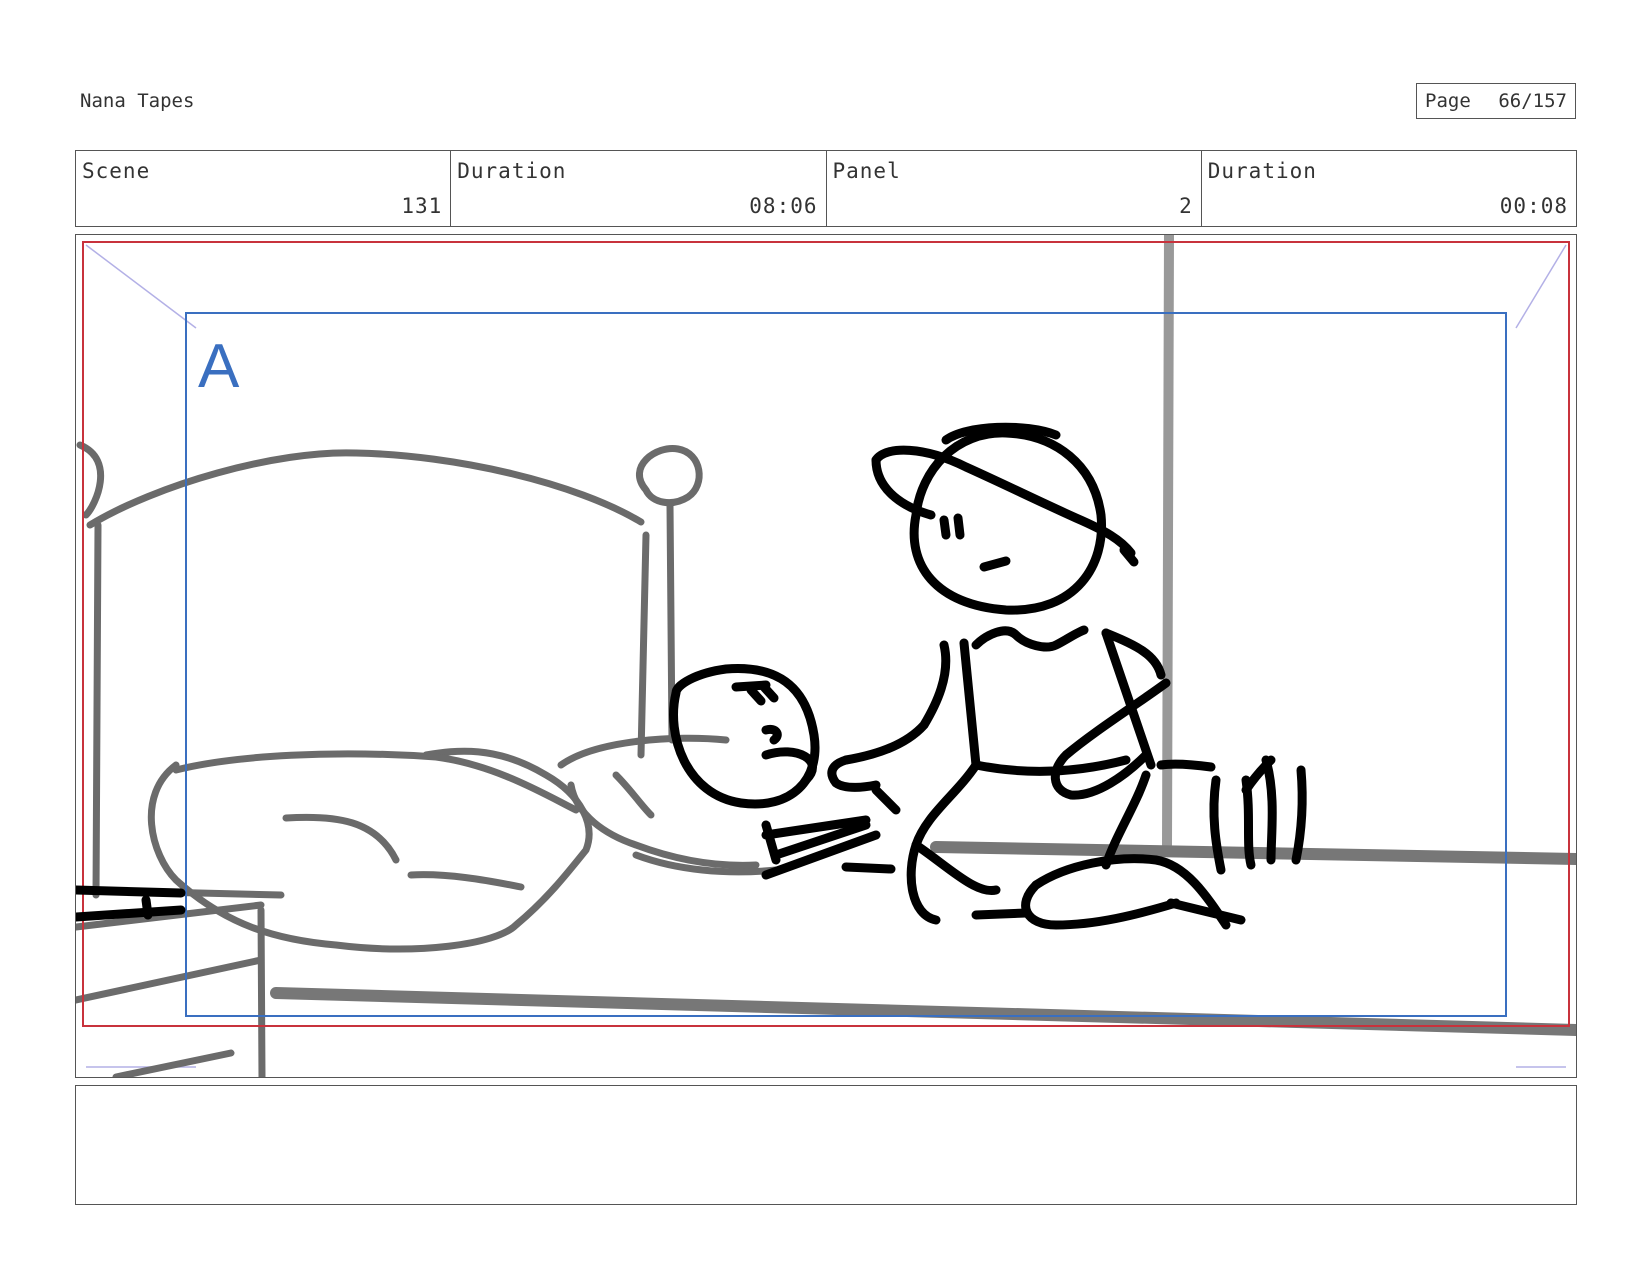 Image resolution: width=1650 pixels, height=1275 pixels. What do you see at coordinates (147, 907) in the screenshot?
I see `nightstand-mark` at bounding box center [147, 907].